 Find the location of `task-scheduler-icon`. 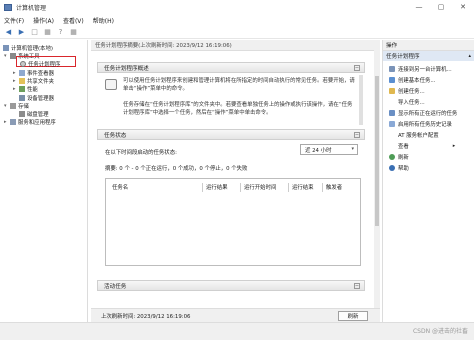

task-scheduler-icon is located at coordinates (111, 84).